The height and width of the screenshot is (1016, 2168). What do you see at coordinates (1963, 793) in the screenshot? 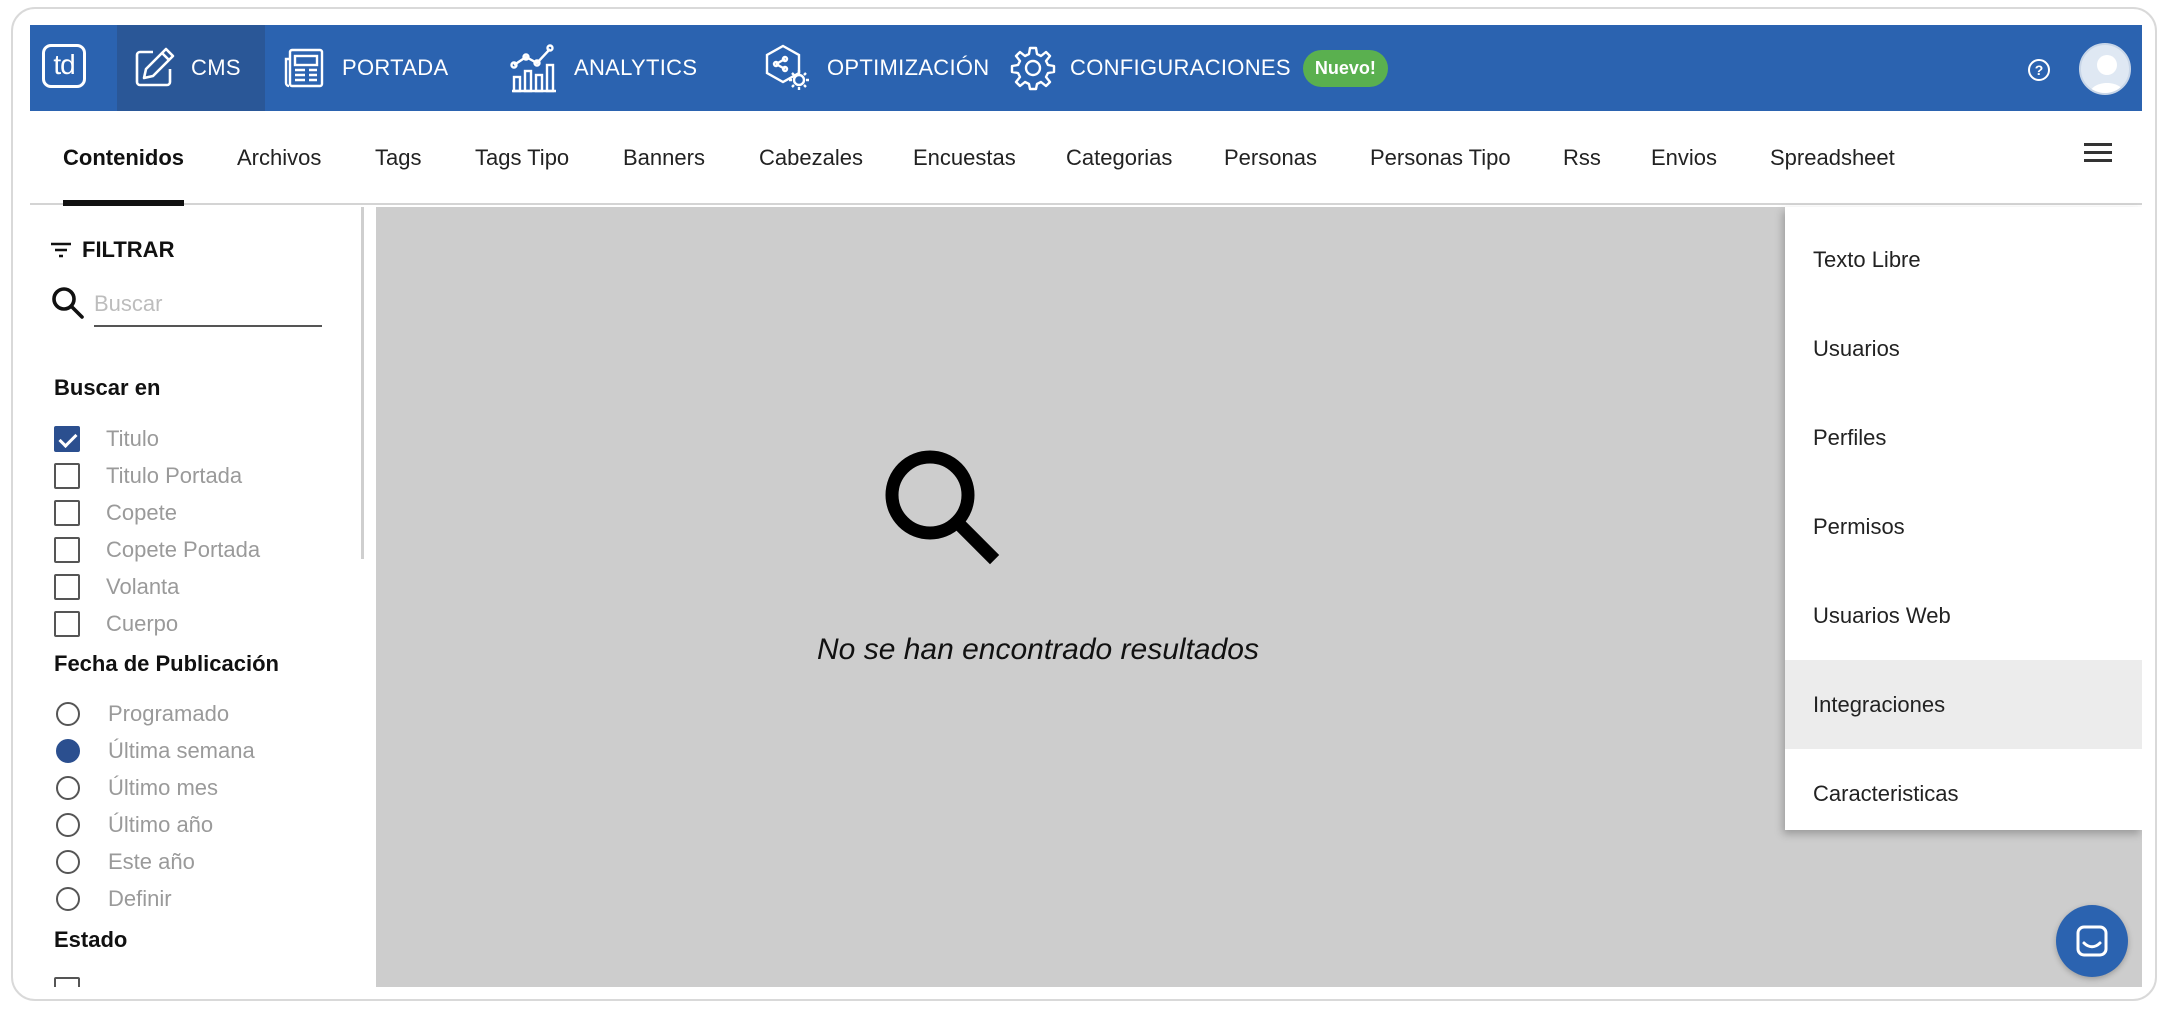
I see `menu-item-caracteristicas: Caracteristicas` at bounding box center [1963, 793].